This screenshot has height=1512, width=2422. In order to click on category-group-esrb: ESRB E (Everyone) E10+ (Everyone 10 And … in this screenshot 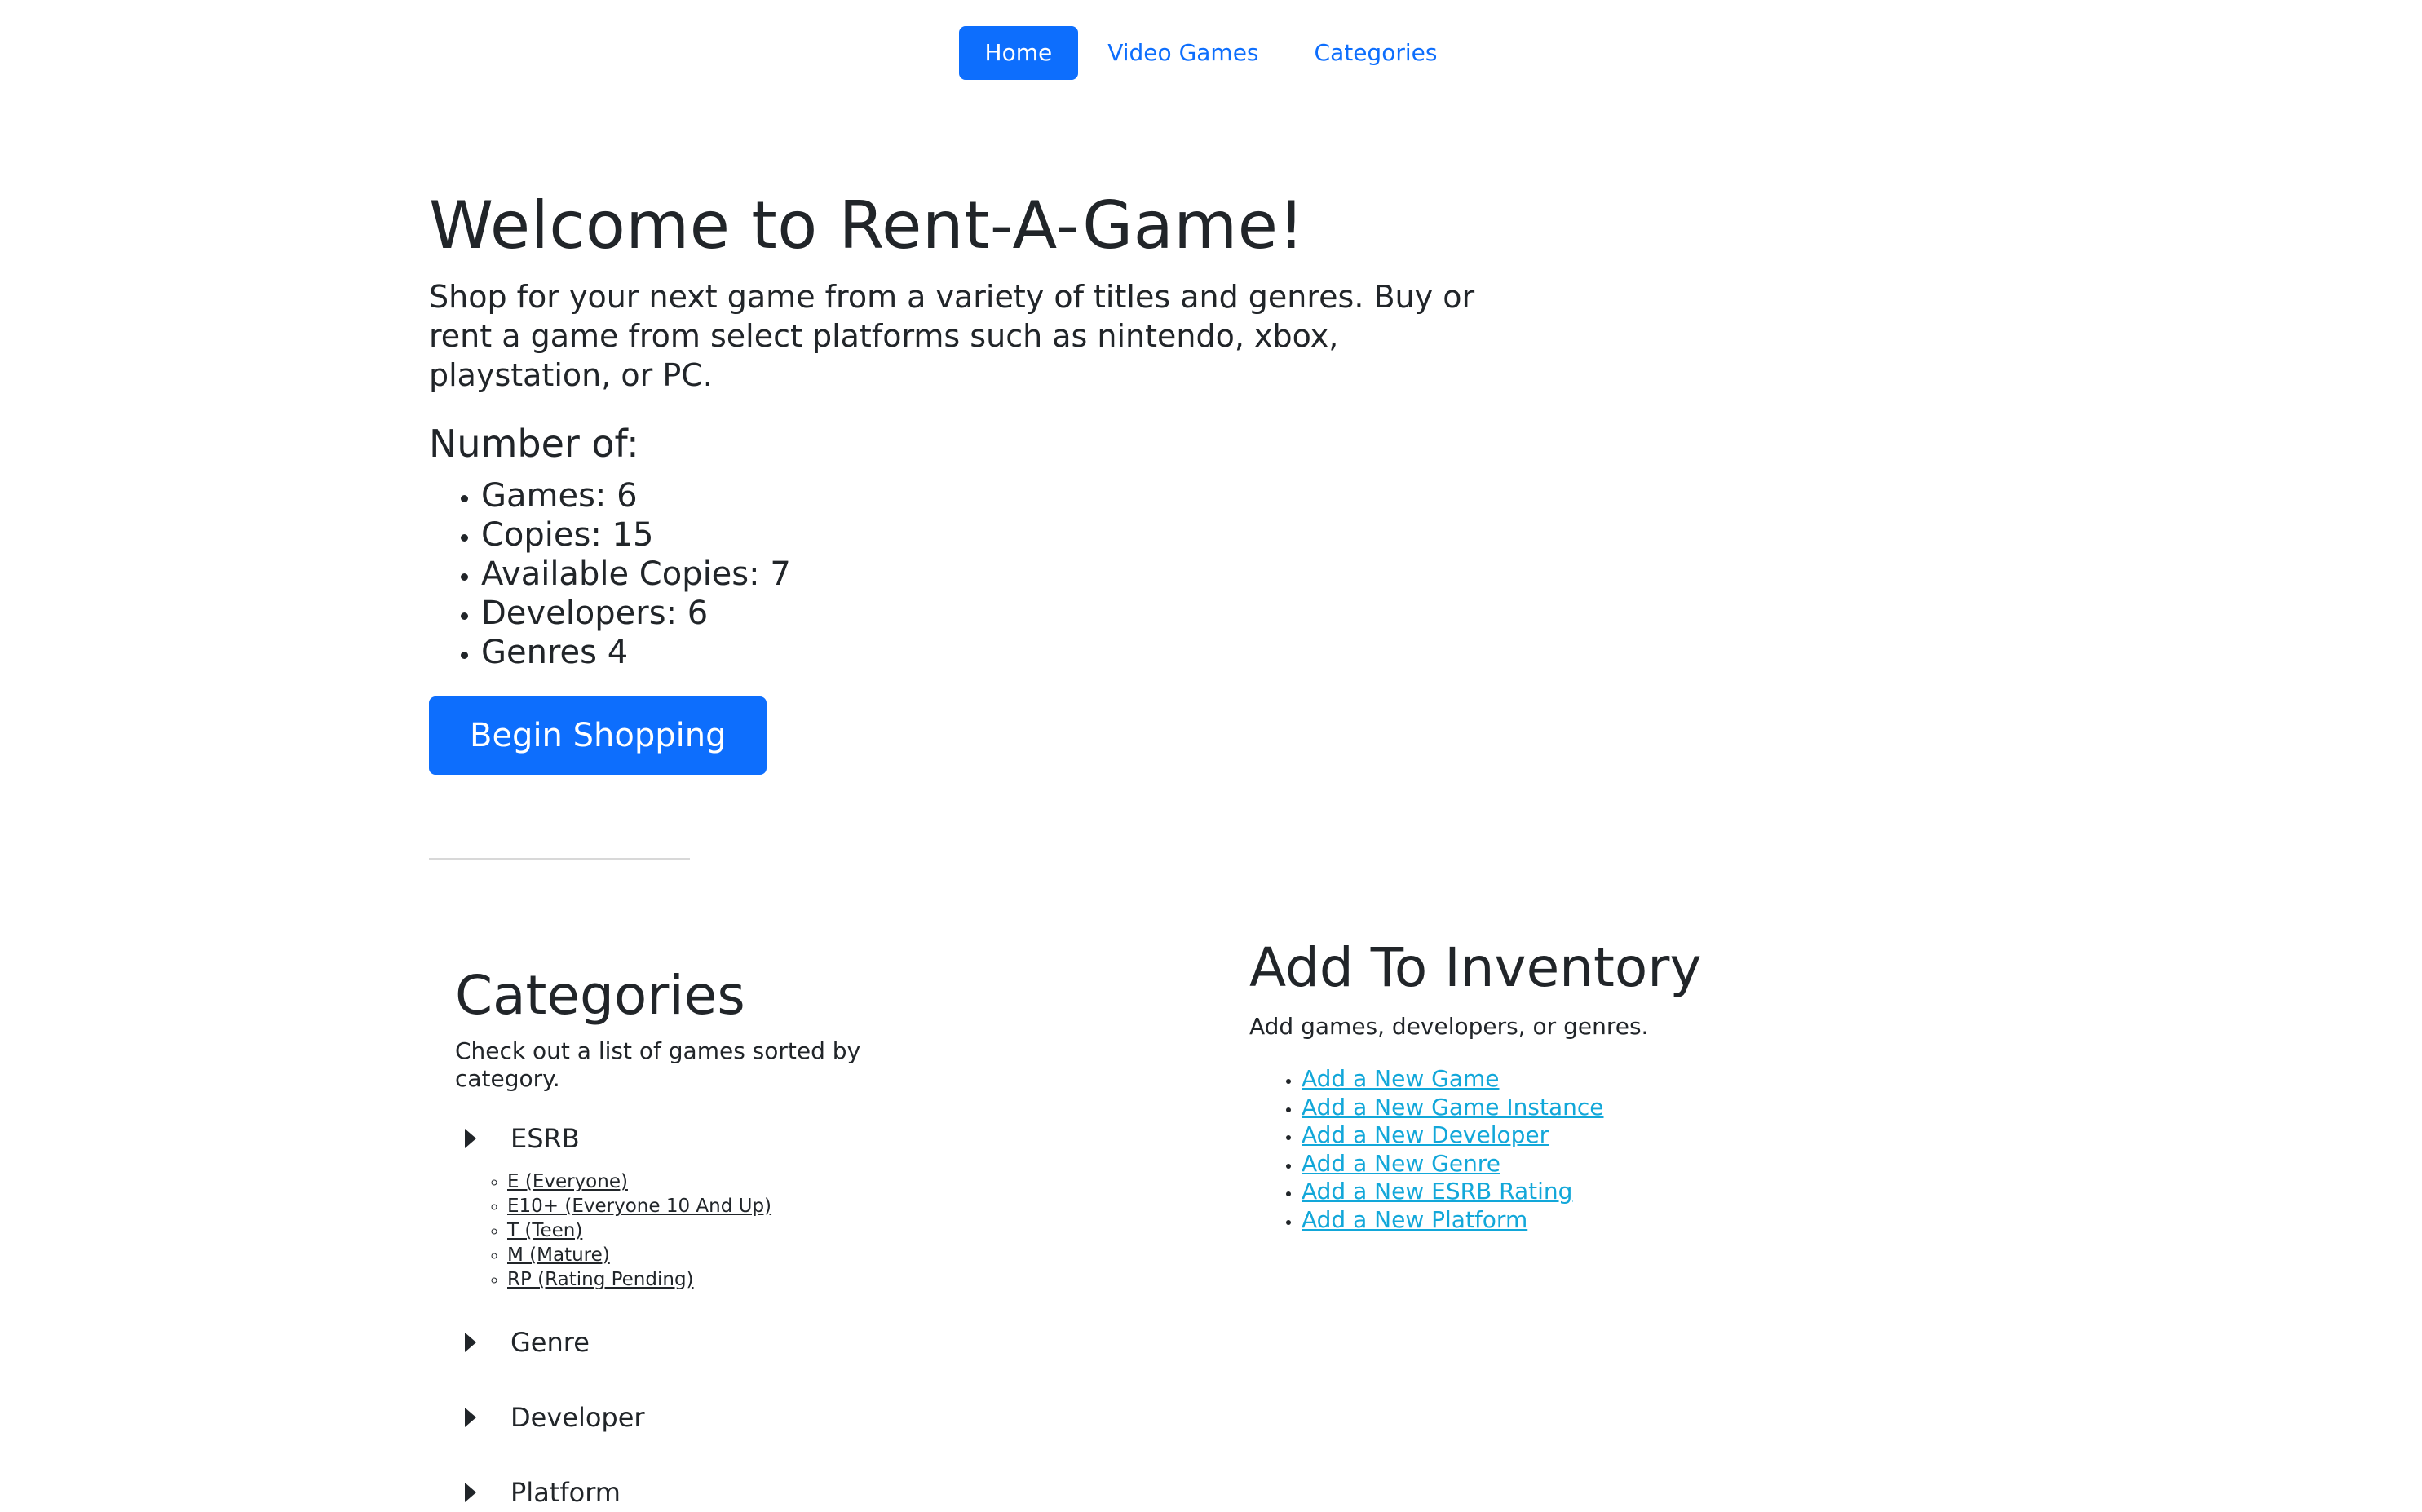, I will do `click(683, 1207)`.